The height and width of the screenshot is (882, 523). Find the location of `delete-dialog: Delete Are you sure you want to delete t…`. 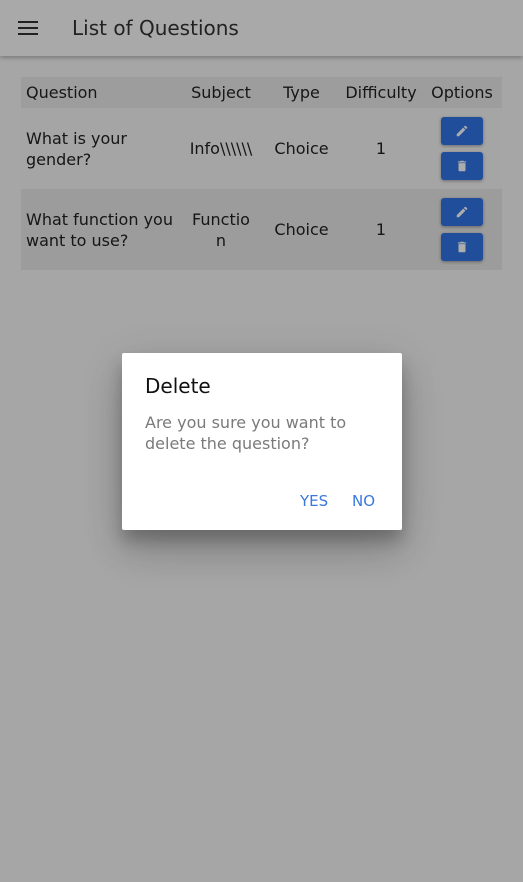

delete-dialog: Delete Are you sure you want to delete t… is located at coordinates (262, 441).